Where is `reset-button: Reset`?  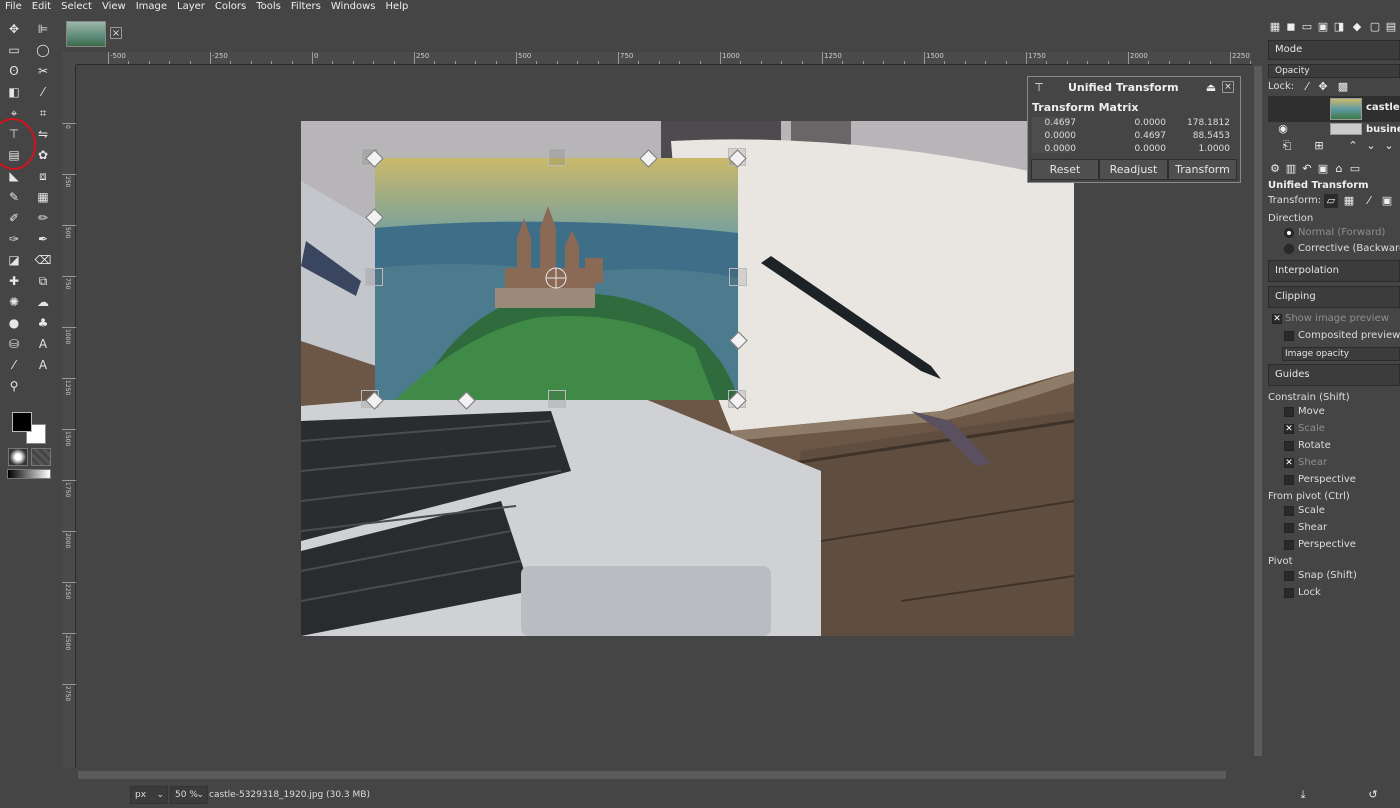
reset-button: Reset is located at coordinates (1065, 169).